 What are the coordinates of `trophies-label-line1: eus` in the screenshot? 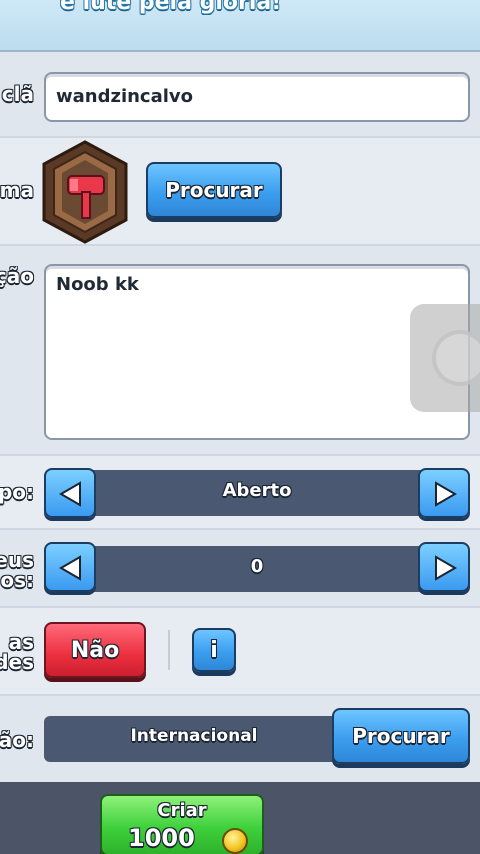 It's located at (17, 560).